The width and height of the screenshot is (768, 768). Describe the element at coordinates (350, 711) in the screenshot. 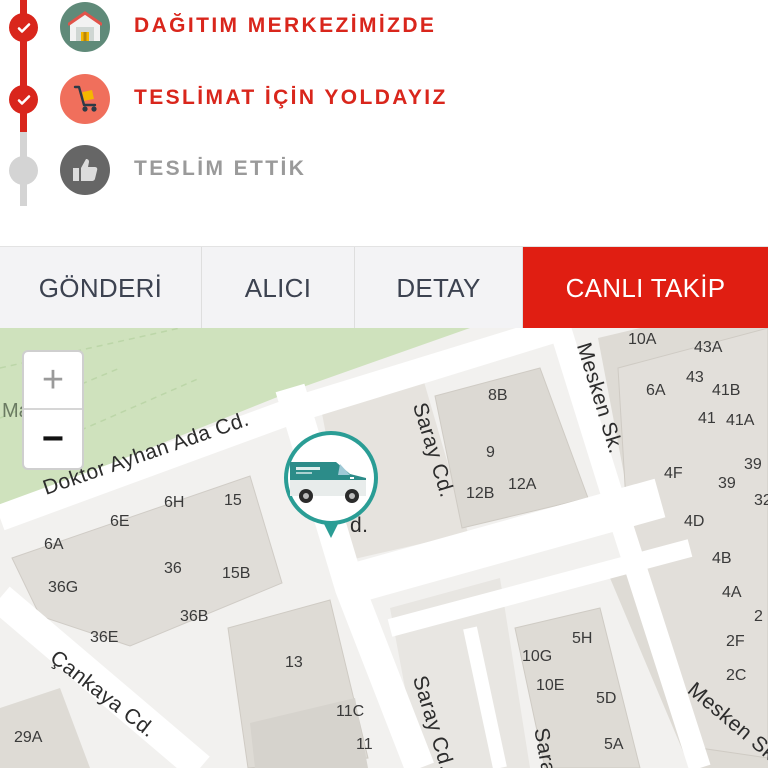

I see `building-number: 11C` at that location.